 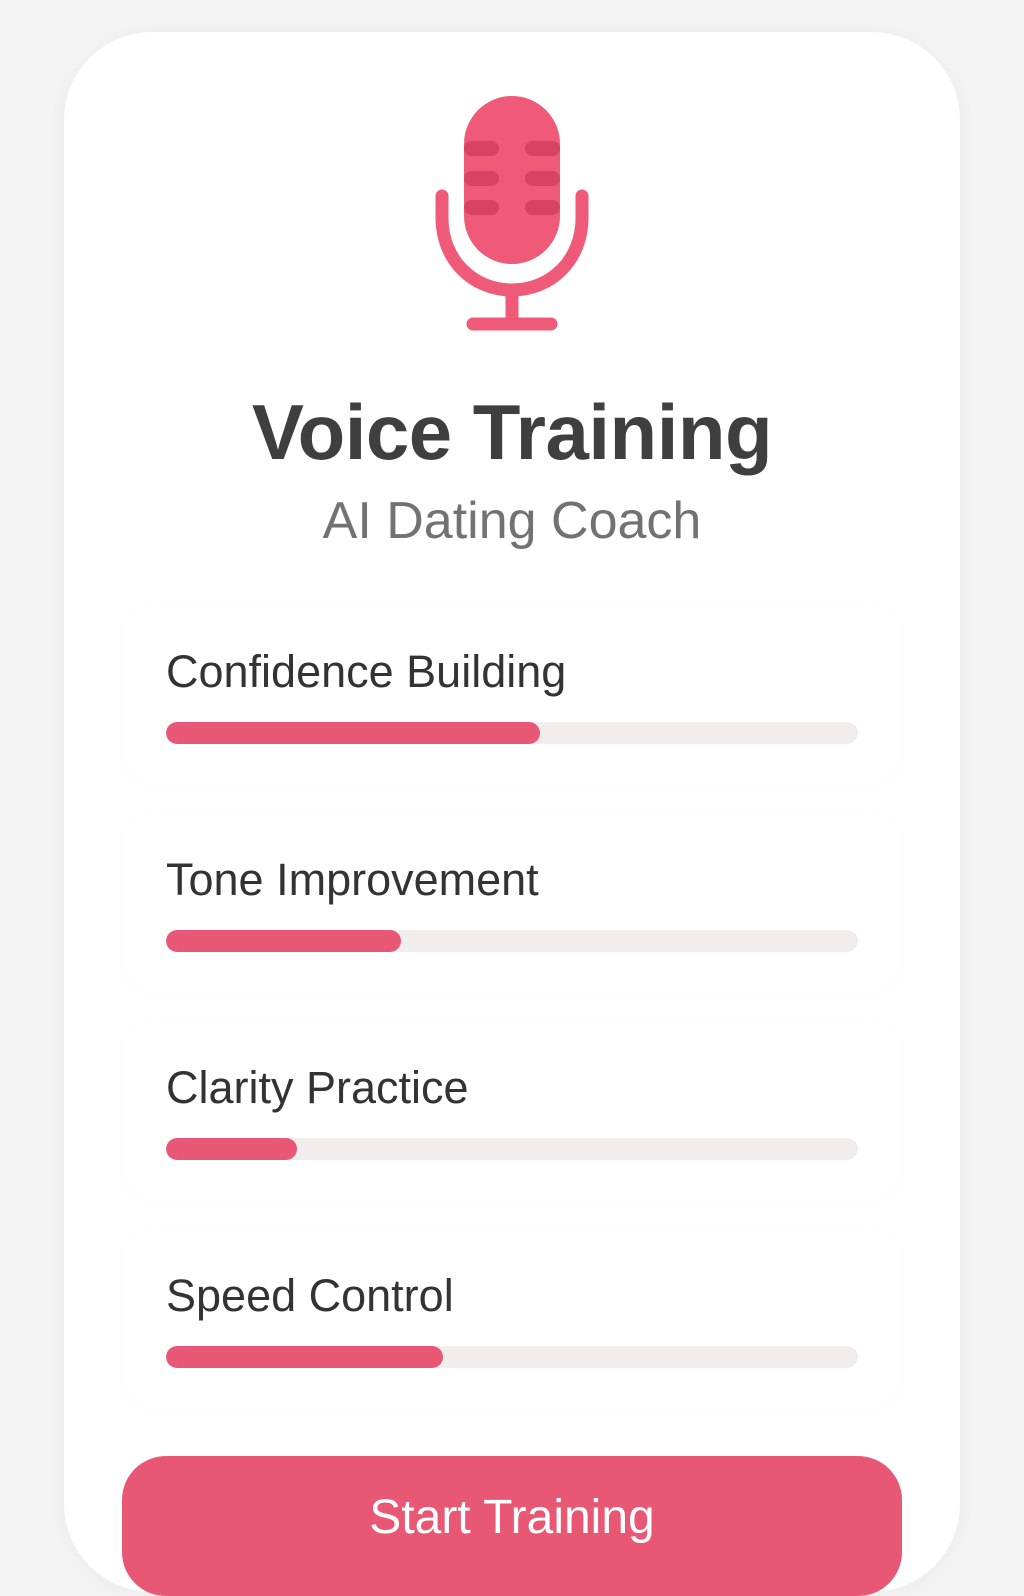 I want to click on microphone-icon, so click(x=512, y=213).